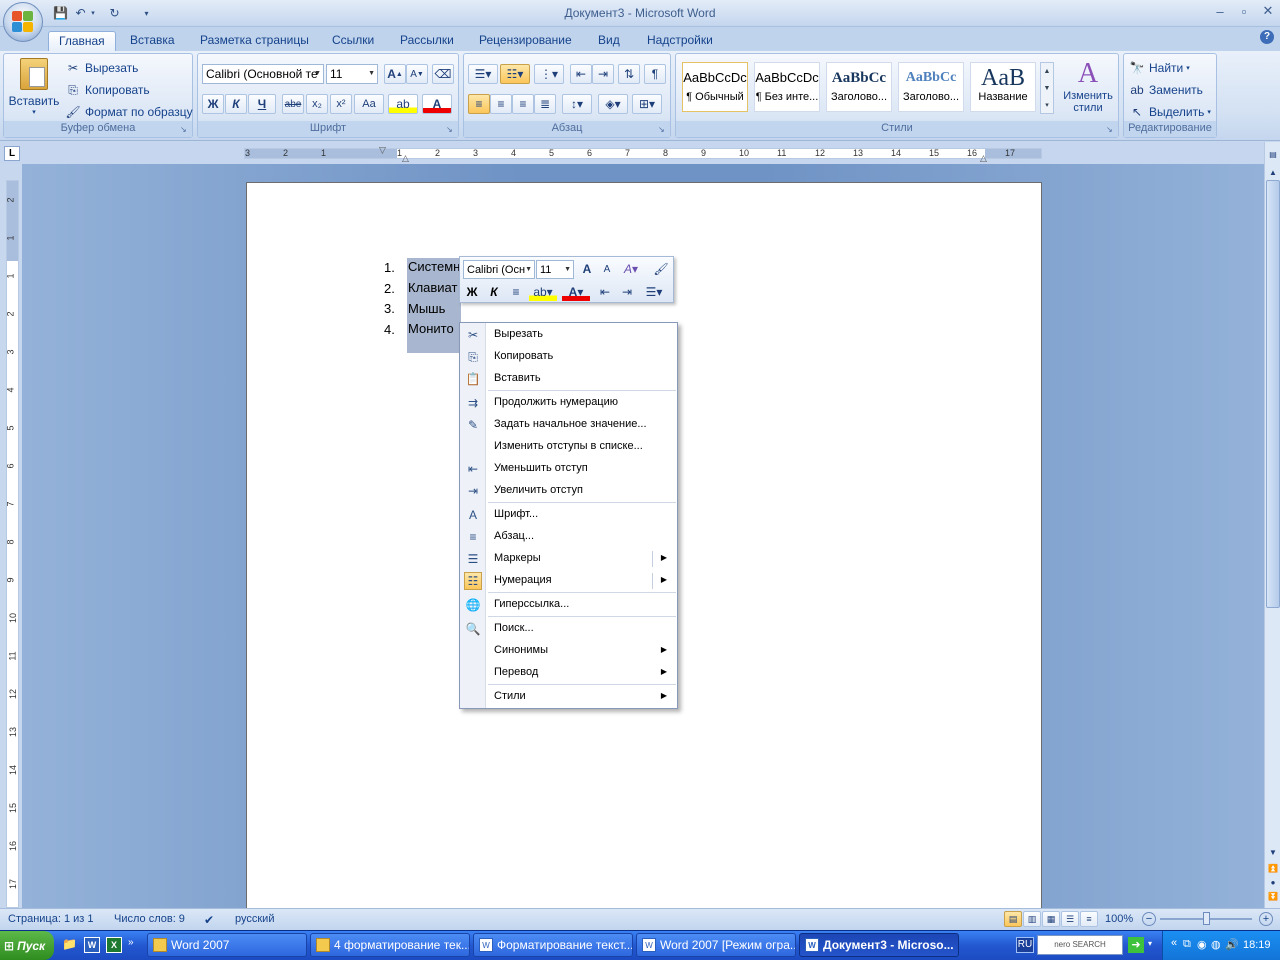 The height and width of the screenshot is (960, 1280). I want to click on styles-scroll: ▲ ▼ ▾, so click(1047, 88).